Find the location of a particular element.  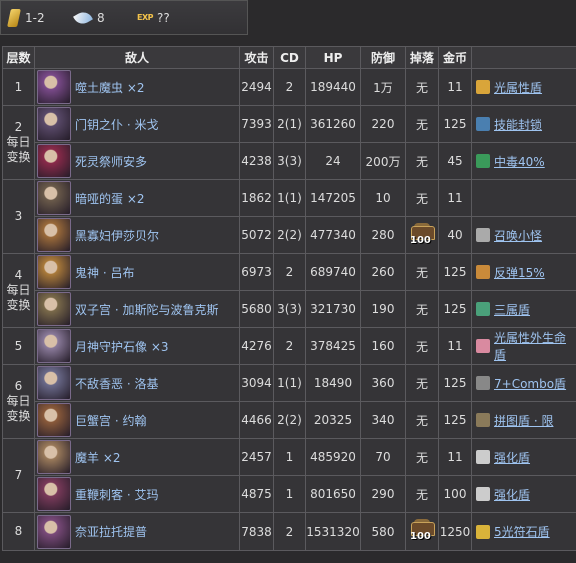

passive-cell: 拼图盾 · 限 is located at coordinates (523, 420).